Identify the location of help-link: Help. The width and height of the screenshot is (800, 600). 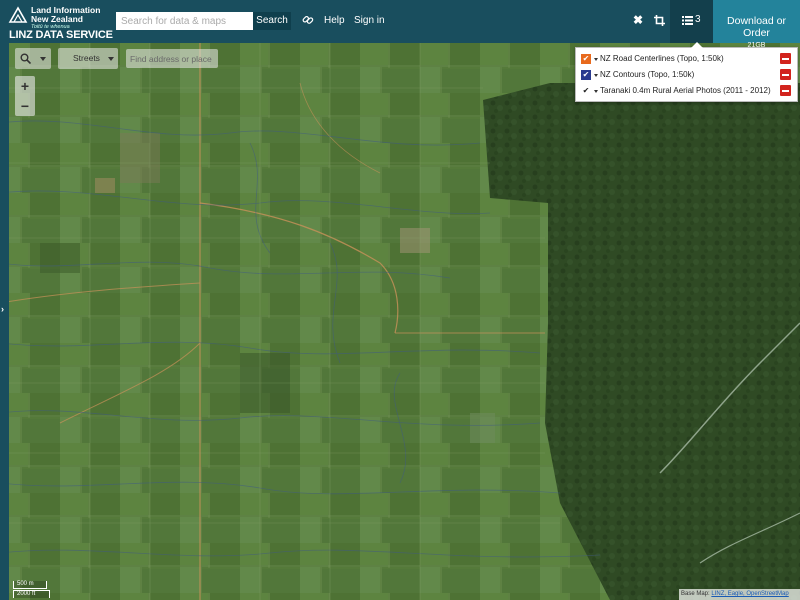
(334, 20).